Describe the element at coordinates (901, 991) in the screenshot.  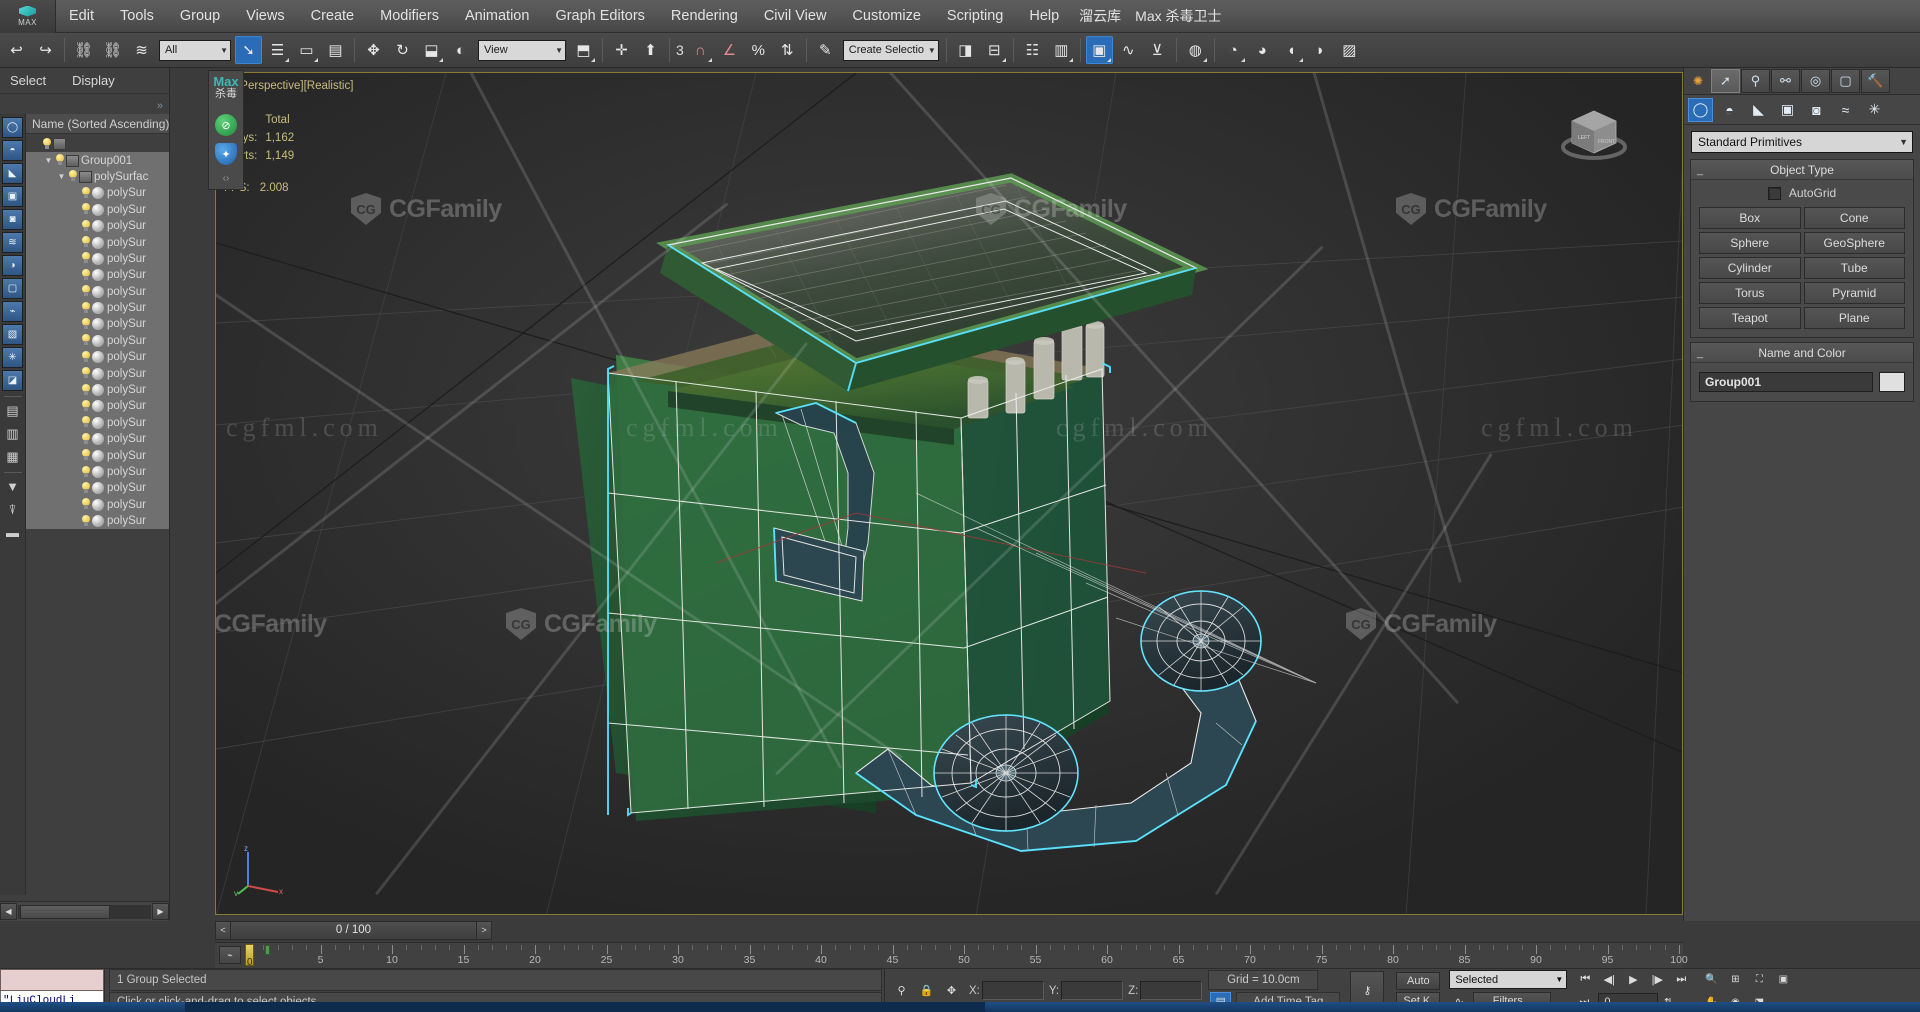
I see `isolate-selection-toggle: ⚲` at that location.